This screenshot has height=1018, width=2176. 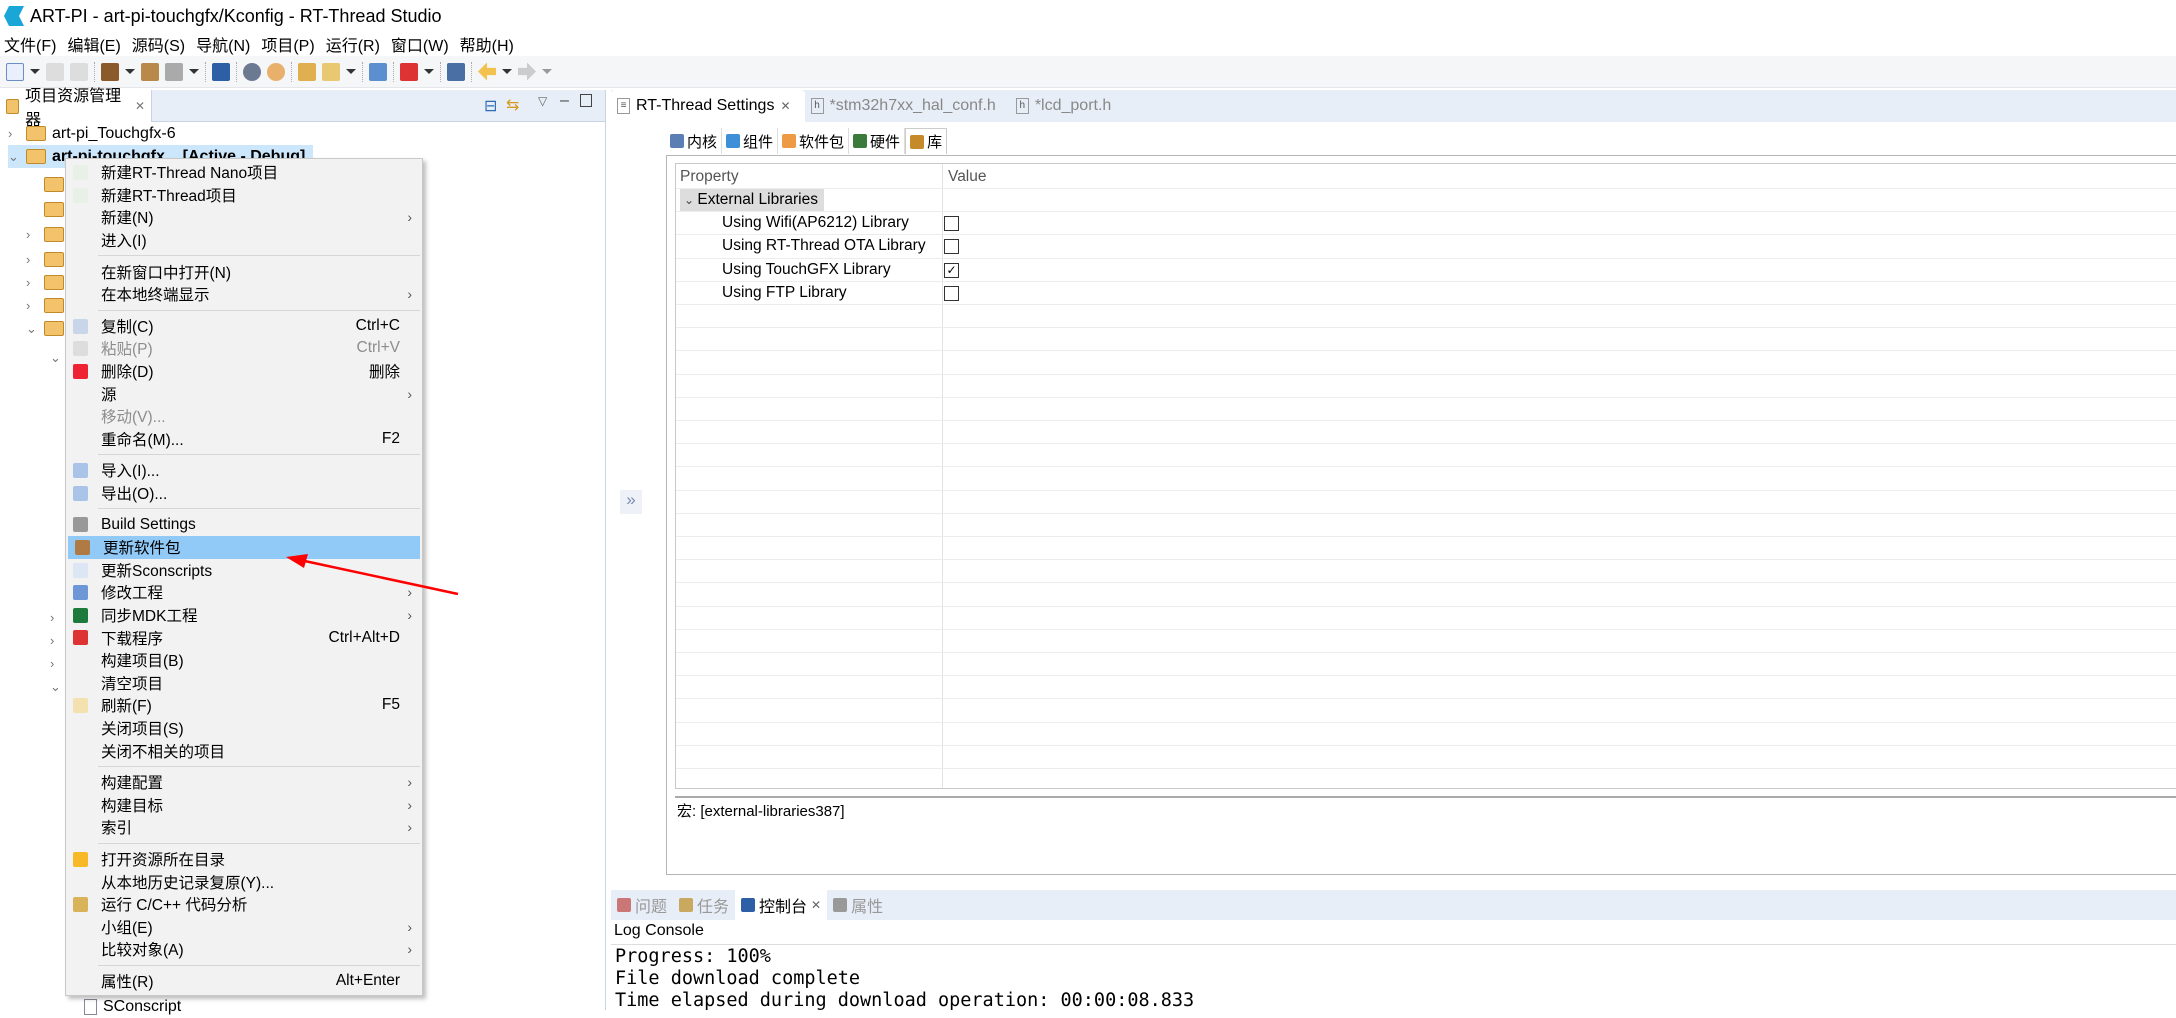 What do you see at coordinates (378, 71) in the screenshot?
I see `book-icon` at bounding box center [378, 71].